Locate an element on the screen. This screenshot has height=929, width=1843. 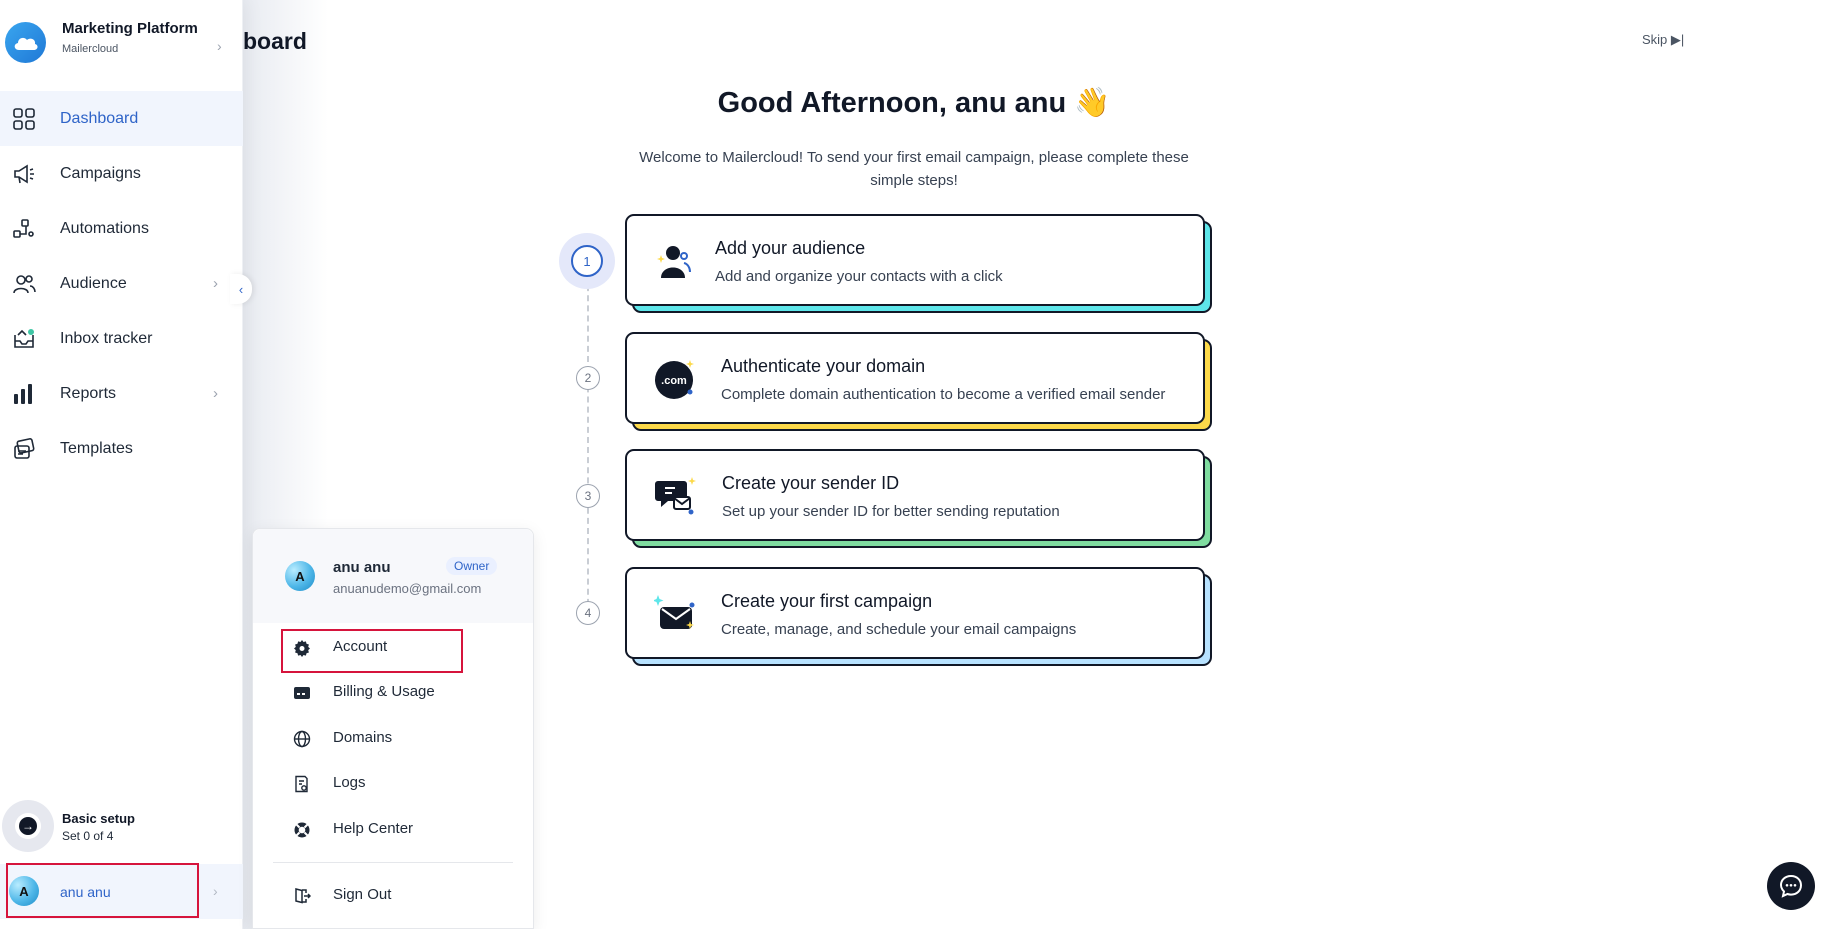
templates-icon is located at coordinates (24, 448).